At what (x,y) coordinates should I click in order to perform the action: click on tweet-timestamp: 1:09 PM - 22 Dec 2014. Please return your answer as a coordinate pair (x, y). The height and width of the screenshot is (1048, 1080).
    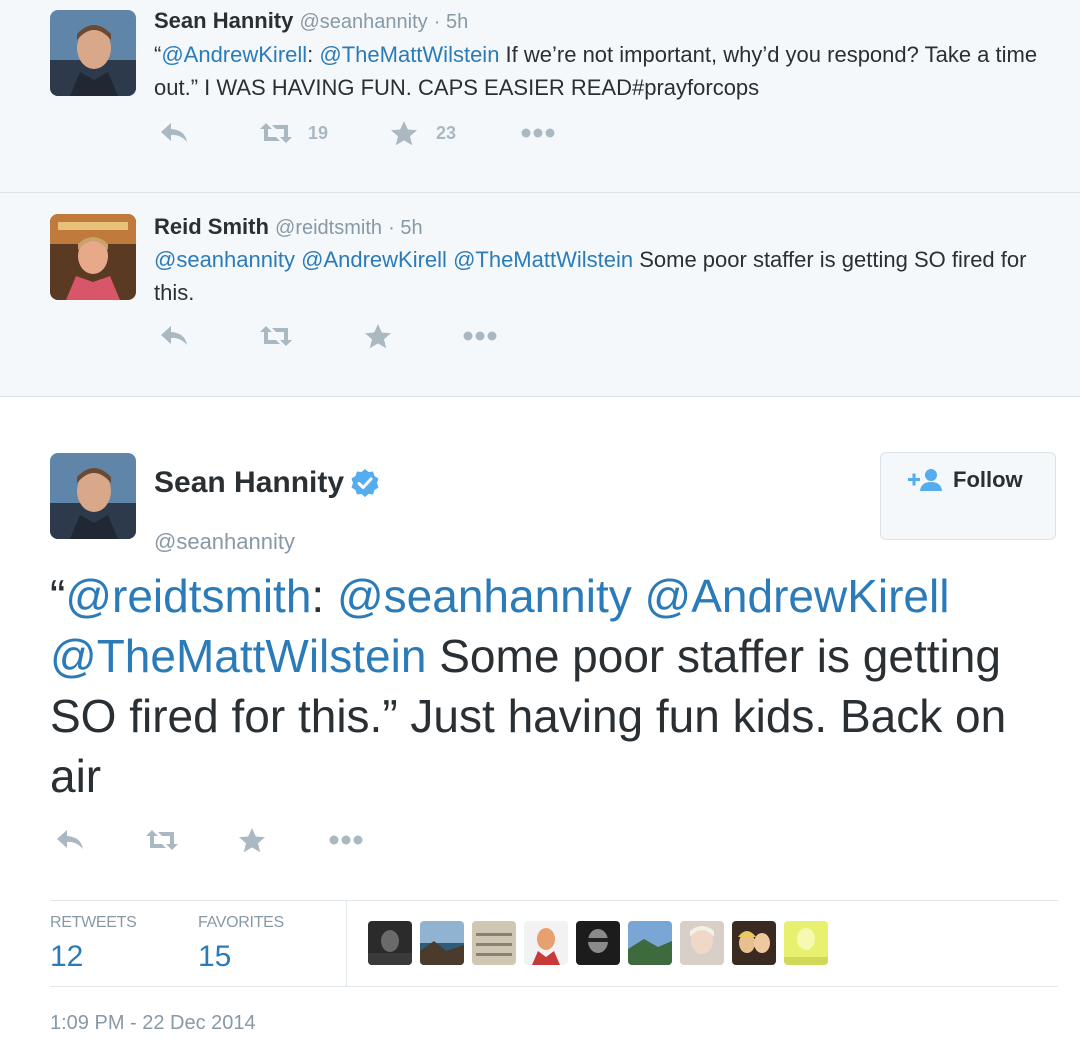
    Looking at the image, I should click on (153, 1023).